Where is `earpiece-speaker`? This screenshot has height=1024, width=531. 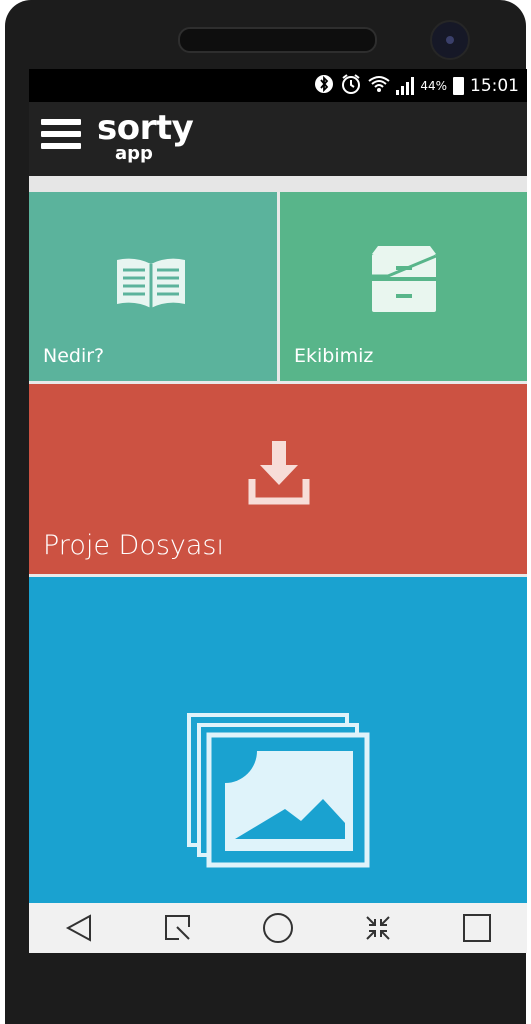 earpiece-speaker is located at coordinates (277, 40).